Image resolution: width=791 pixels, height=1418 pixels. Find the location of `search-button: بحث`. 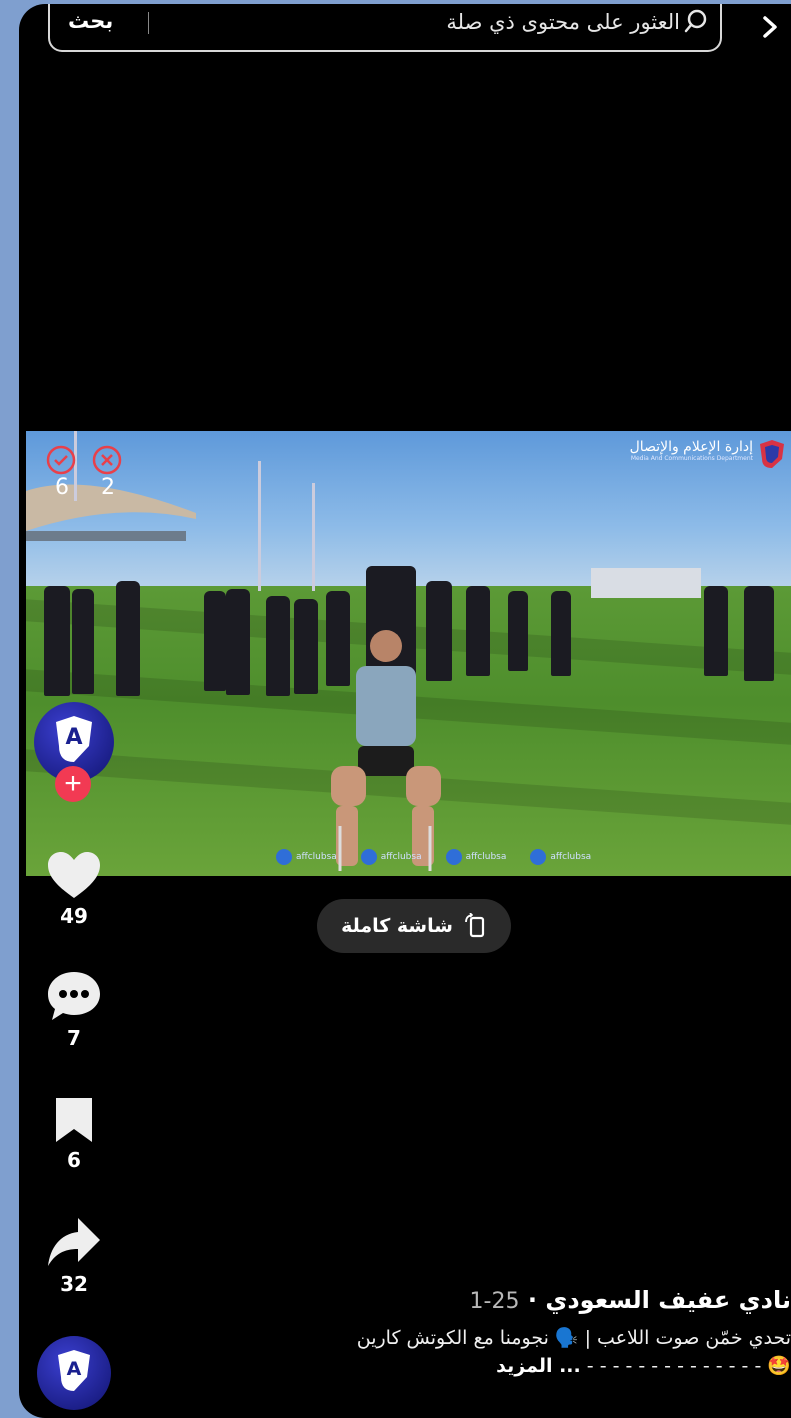

search-button: بحث is located at coordinates (90, 21).